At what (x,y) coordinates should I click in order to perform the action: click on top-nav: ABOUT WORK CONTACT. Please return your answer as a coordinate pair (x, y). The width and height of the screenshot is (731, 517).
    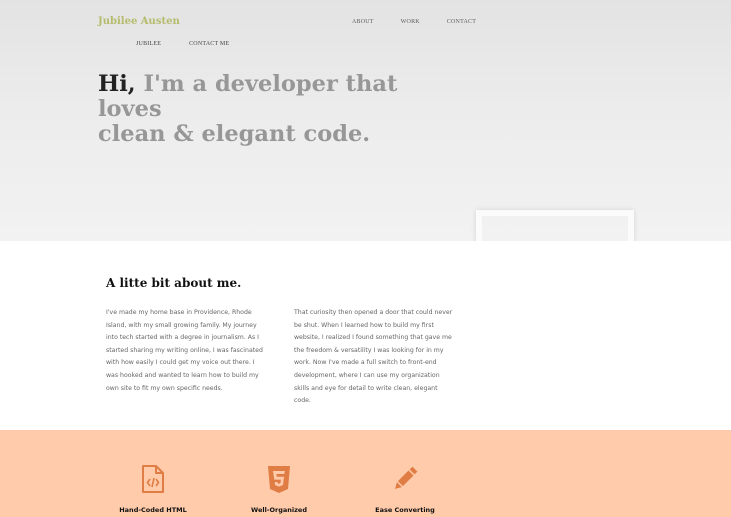
    Looking at the image, I should click on (427, 22).